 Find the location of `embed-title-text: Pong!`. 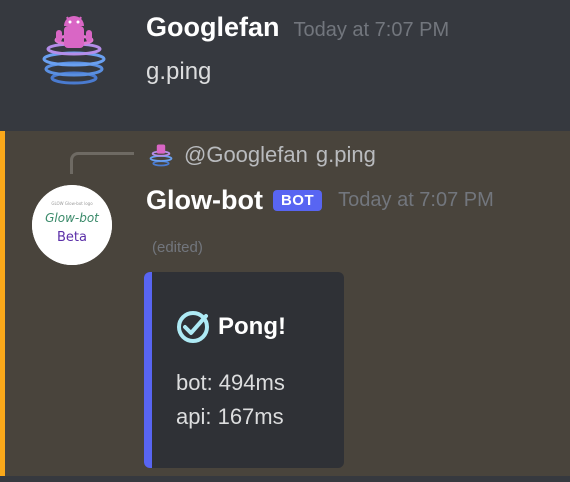

embed-title-text: Pong! is located at coordinates (252, 326).